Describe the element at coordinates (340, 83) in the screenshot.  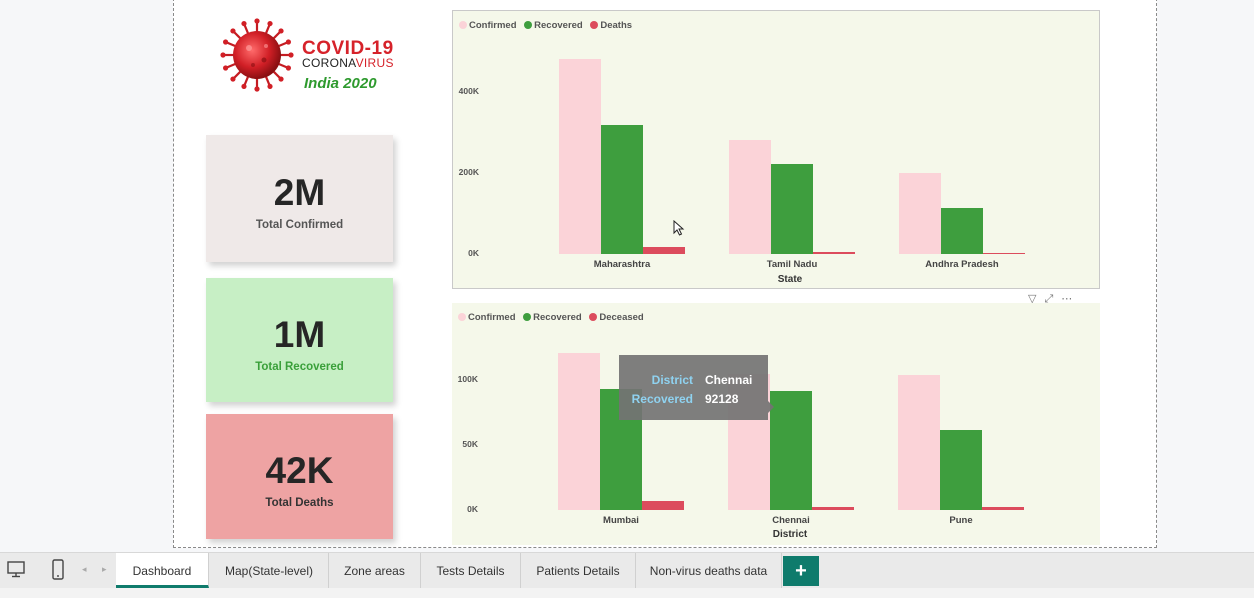
I see `logo-year: India 2020` at that location.